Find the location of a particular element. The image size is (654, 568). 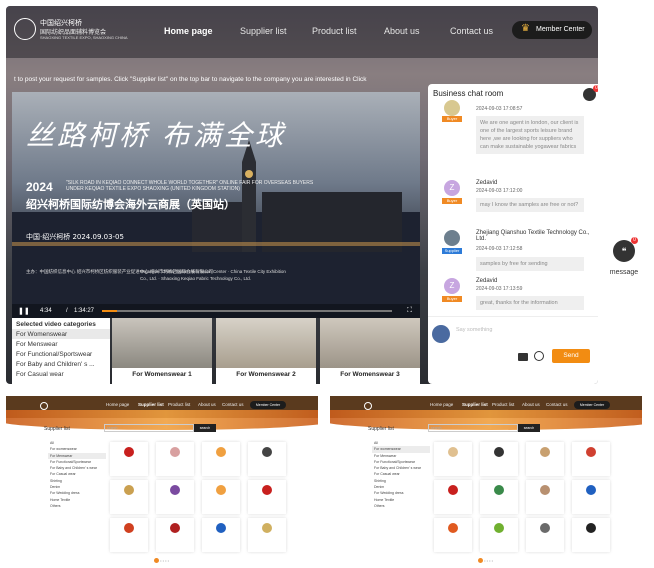

role-badge: Supplier is located at coordinates (452, 251).